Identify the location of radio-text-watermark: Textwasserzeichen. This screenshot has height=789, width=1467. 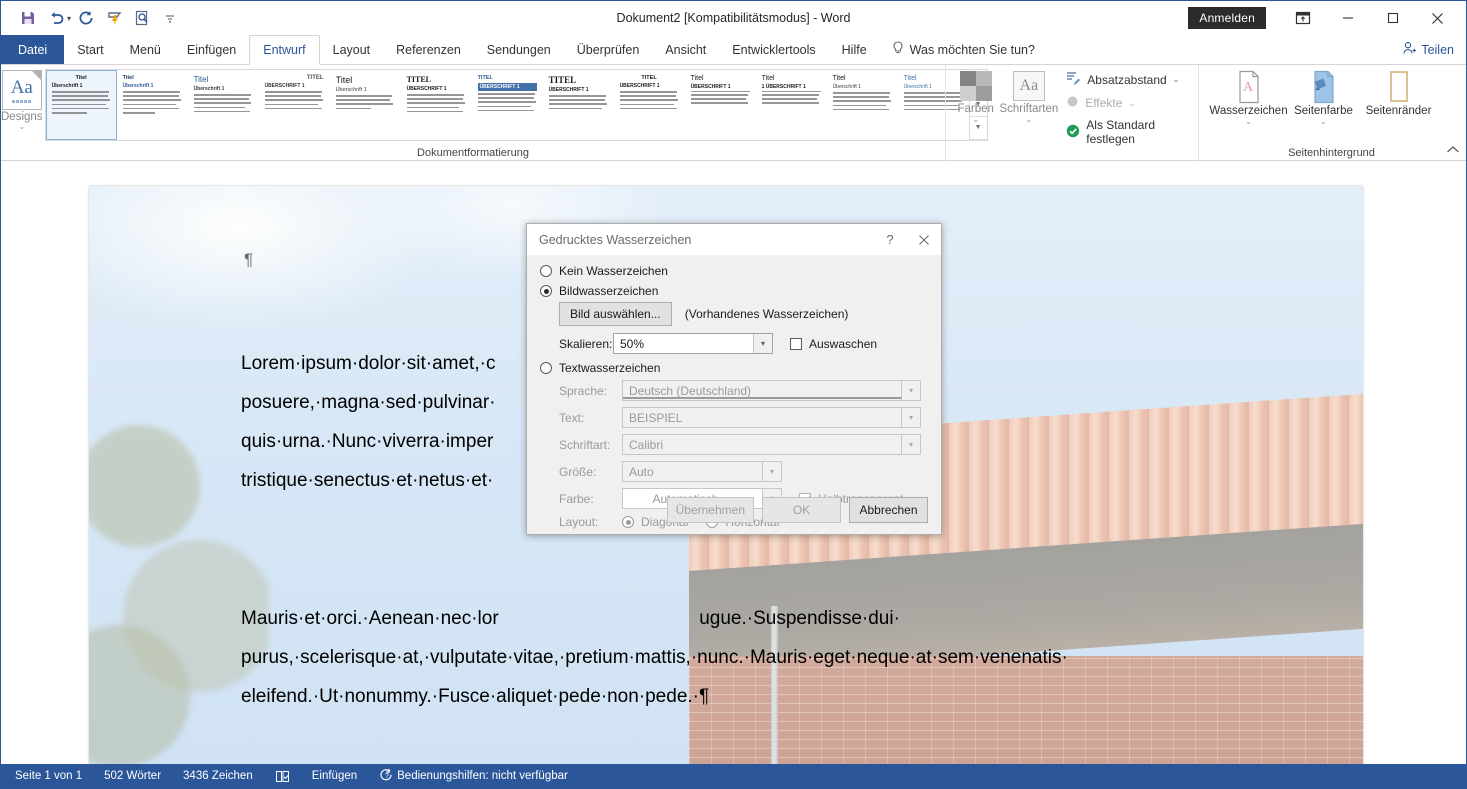
(734, 368).